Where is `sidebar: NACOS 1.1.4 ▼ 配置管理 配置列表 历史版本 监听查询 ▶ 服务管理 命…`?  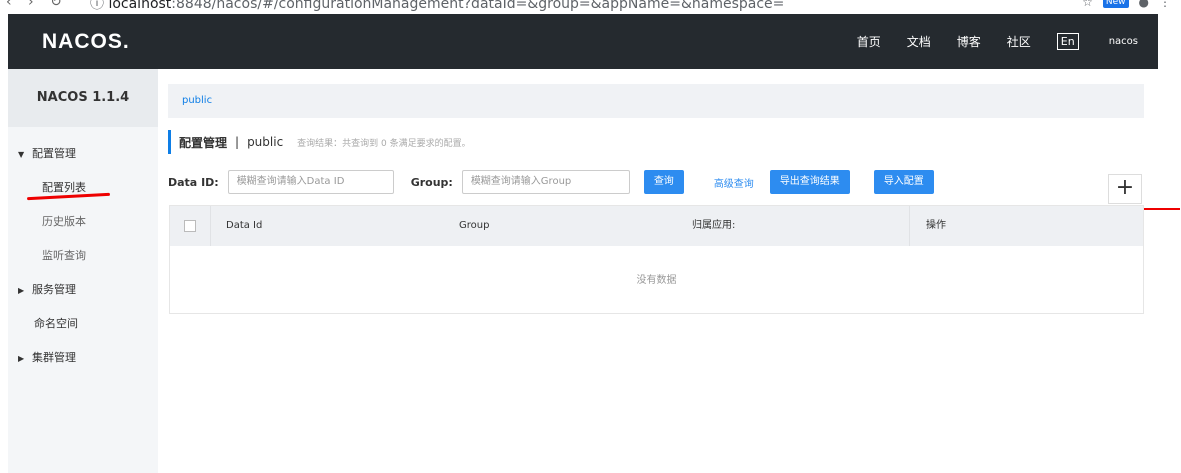
sidebar: NACOS 1.1.4 ▼ 配置管理 配置列表 历史版本 监听查询 ▶ 服务管理 命… is located at coordinates (83, 271).